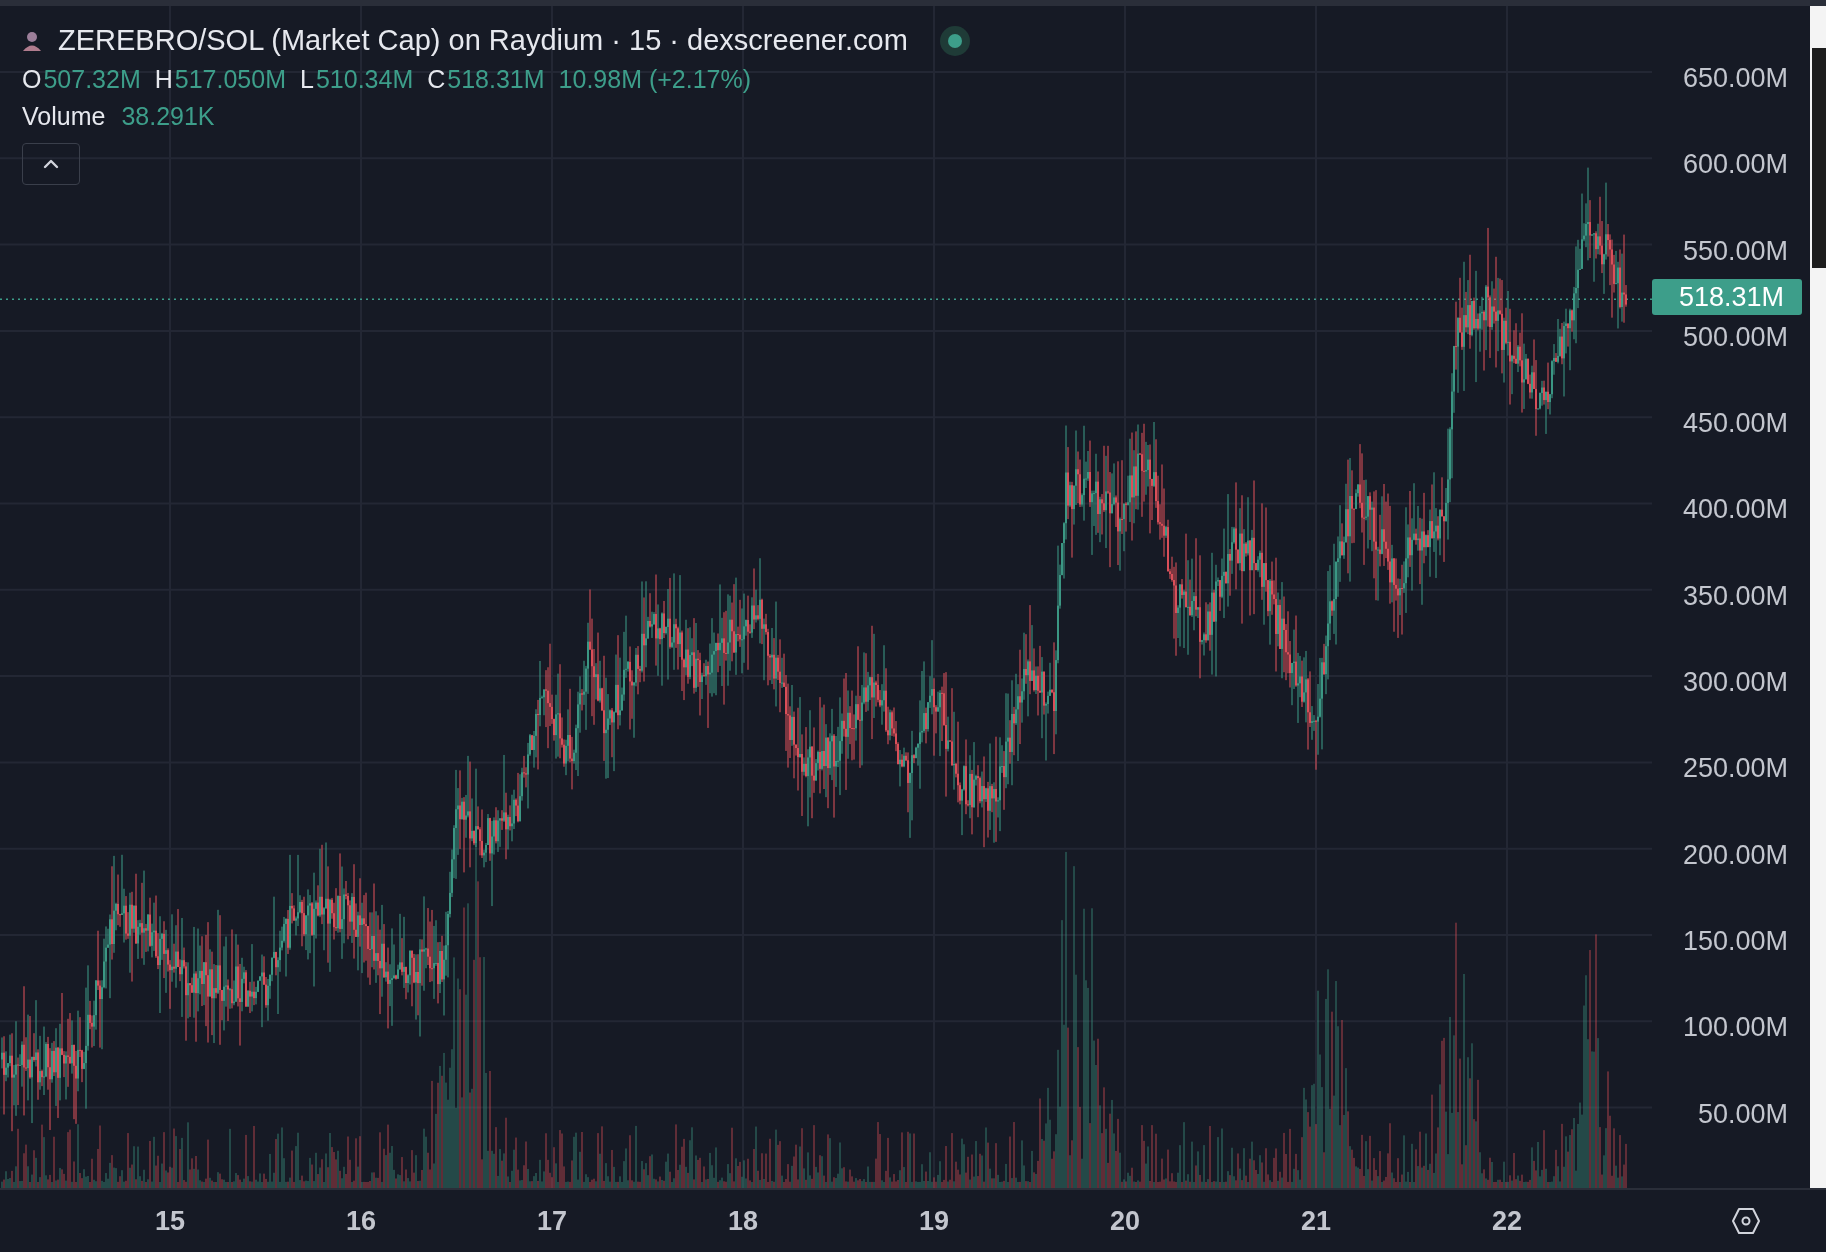  What do you see at coordinates (1125, 1221) in the screenshot?
I see `time-axis-label: 20` at bounding box center [1125, 1221].